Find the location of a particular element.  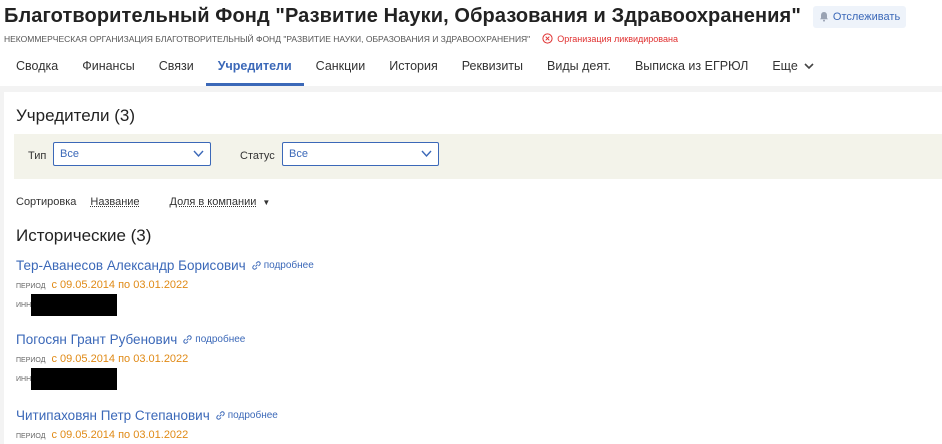

tab-label: Связи is located at coordinates (176, 66).